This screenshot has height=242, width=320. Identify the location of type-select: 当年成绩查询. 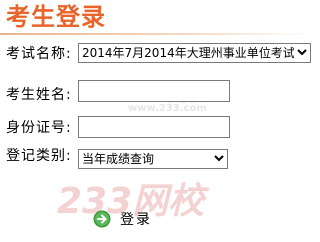
(153, 159).